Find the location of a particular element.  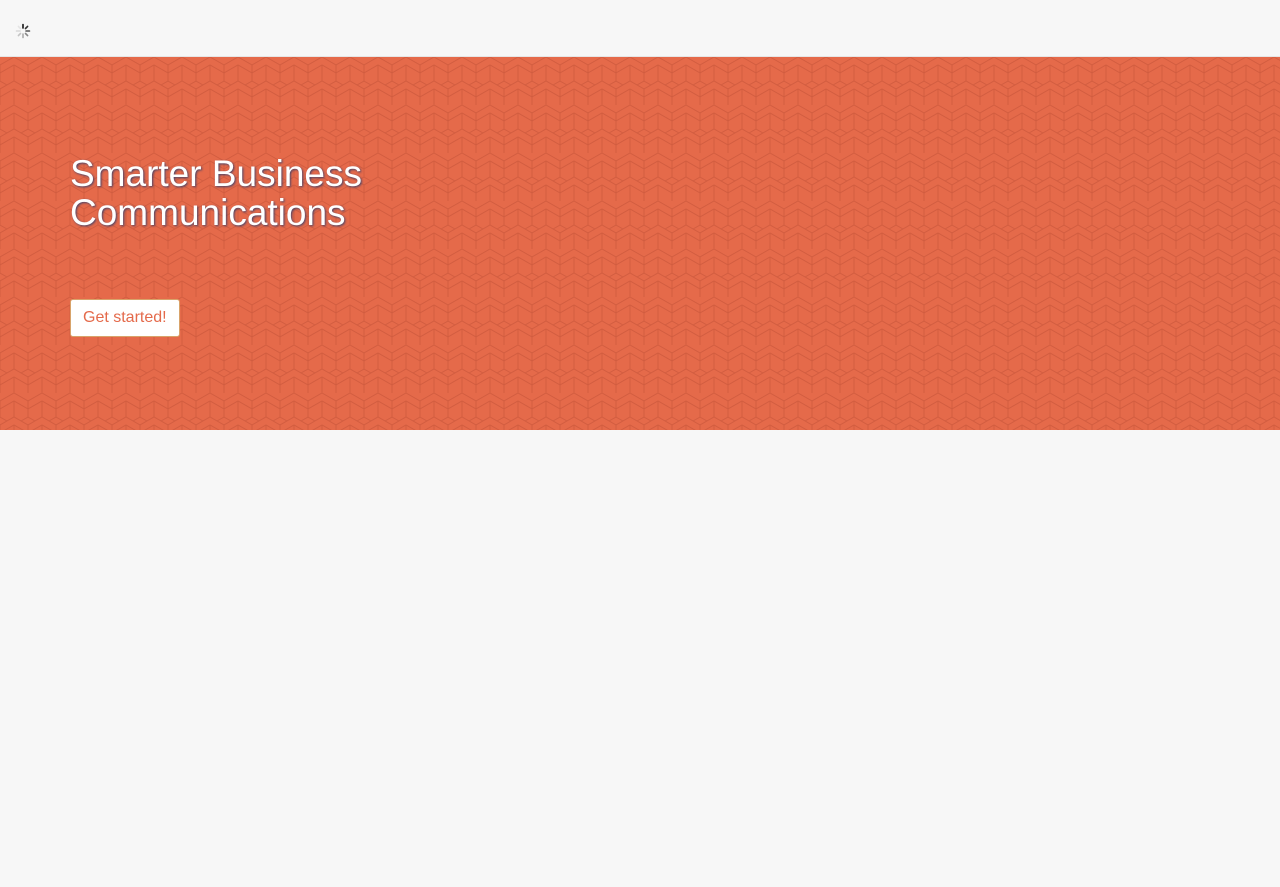

get-started-button: Get started! is located at coordinates (125, 318).